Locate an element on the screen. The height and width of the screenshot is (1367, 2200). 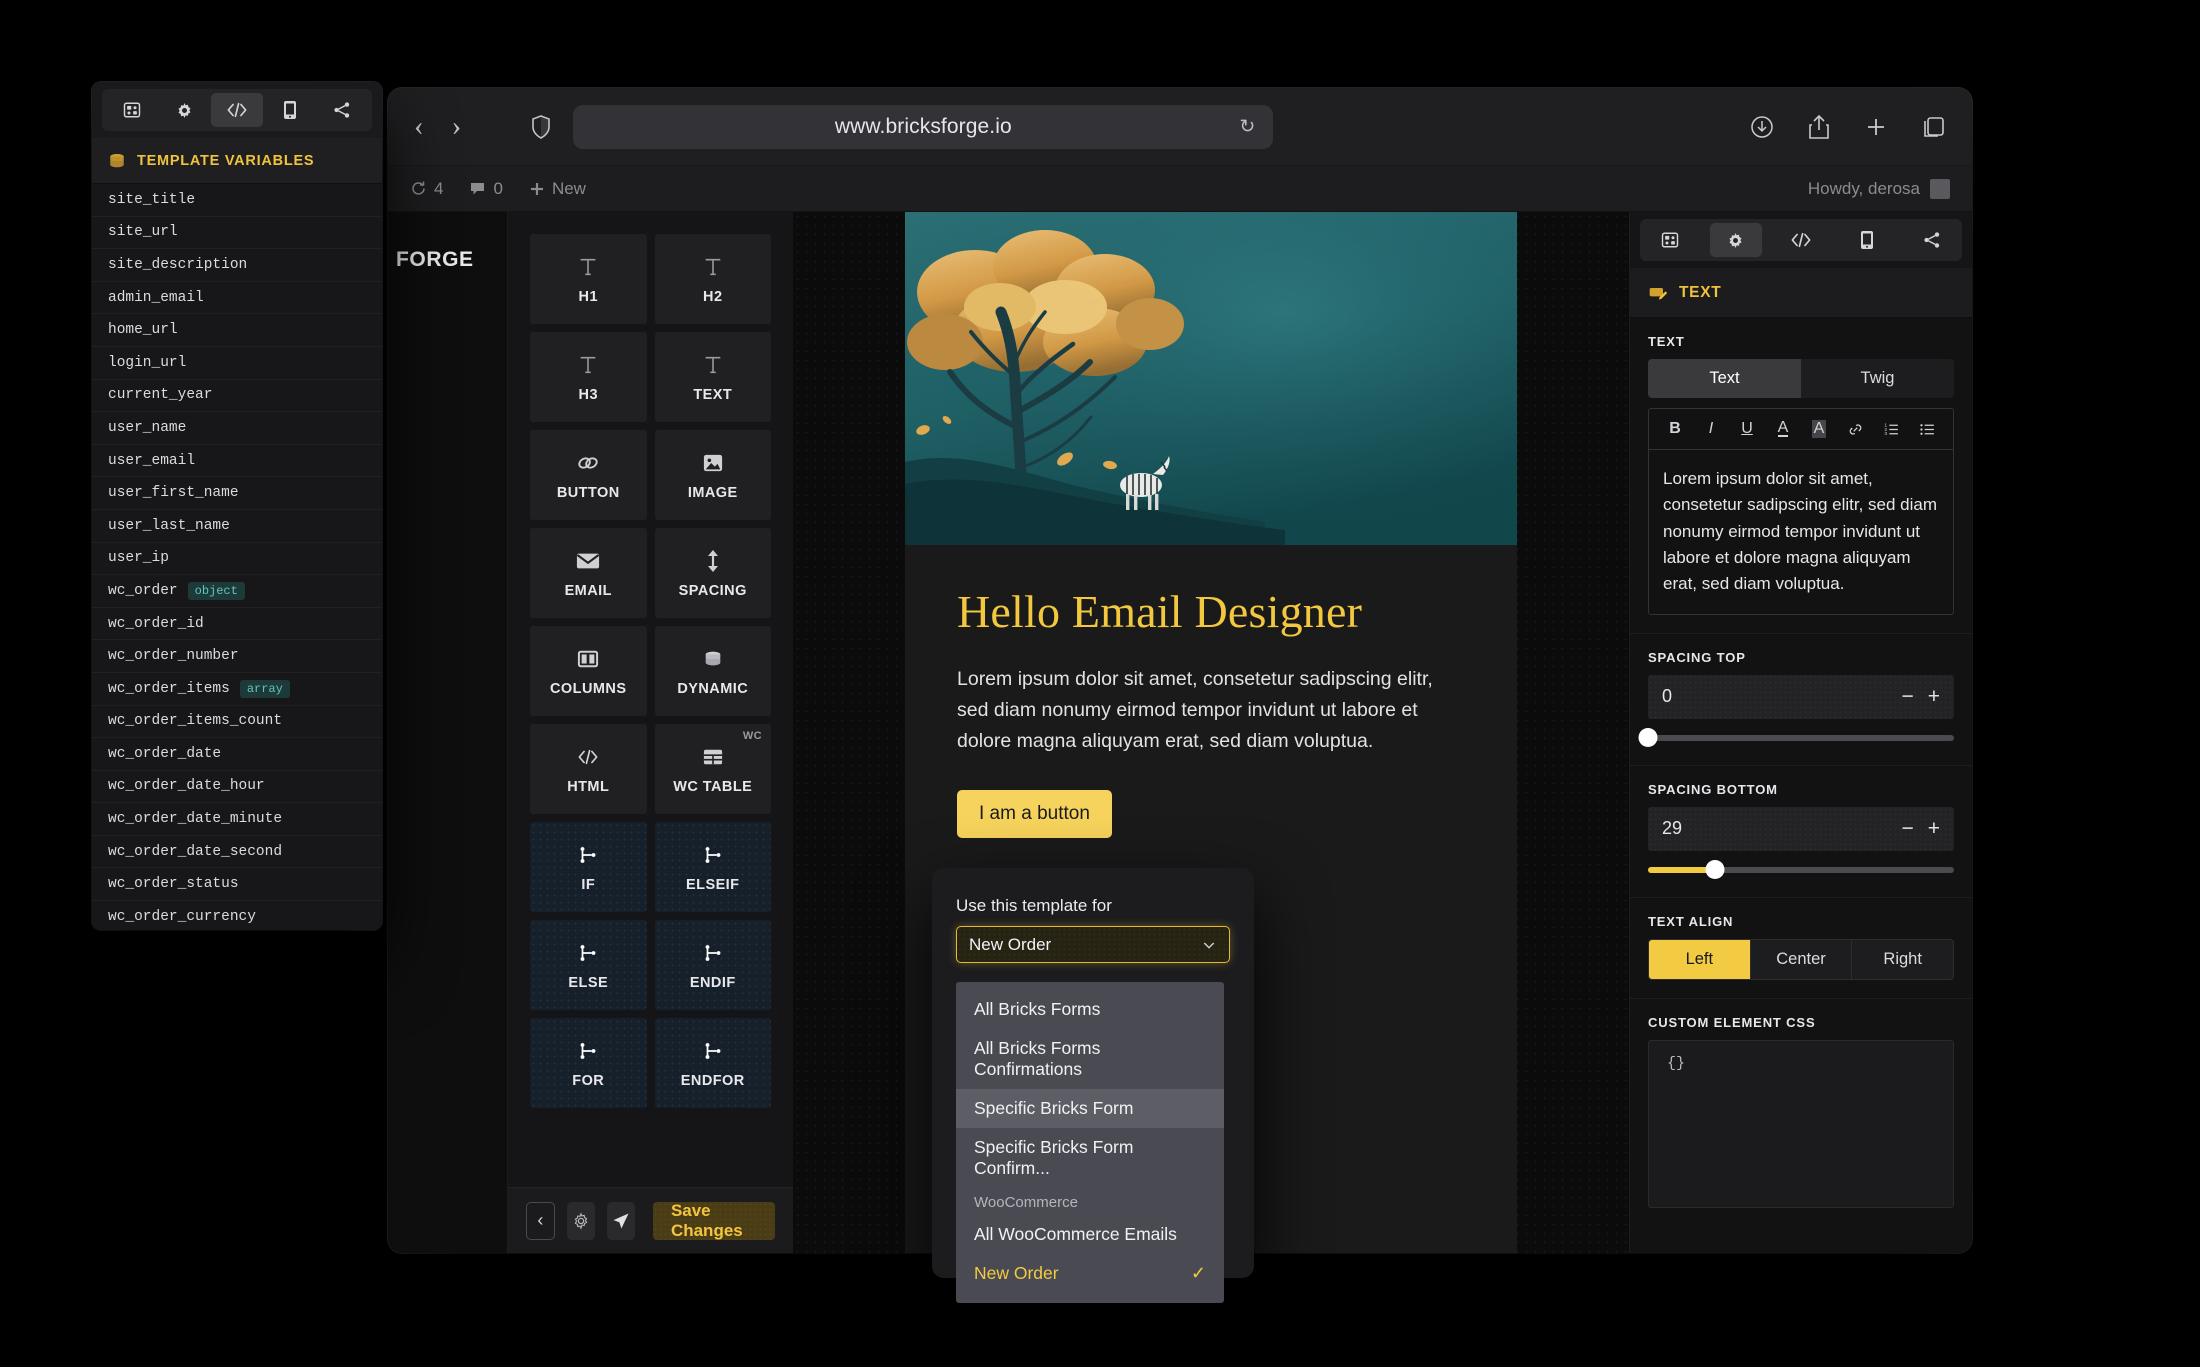
custom-css-editor: {} is located at coordinates (1801, 1123).